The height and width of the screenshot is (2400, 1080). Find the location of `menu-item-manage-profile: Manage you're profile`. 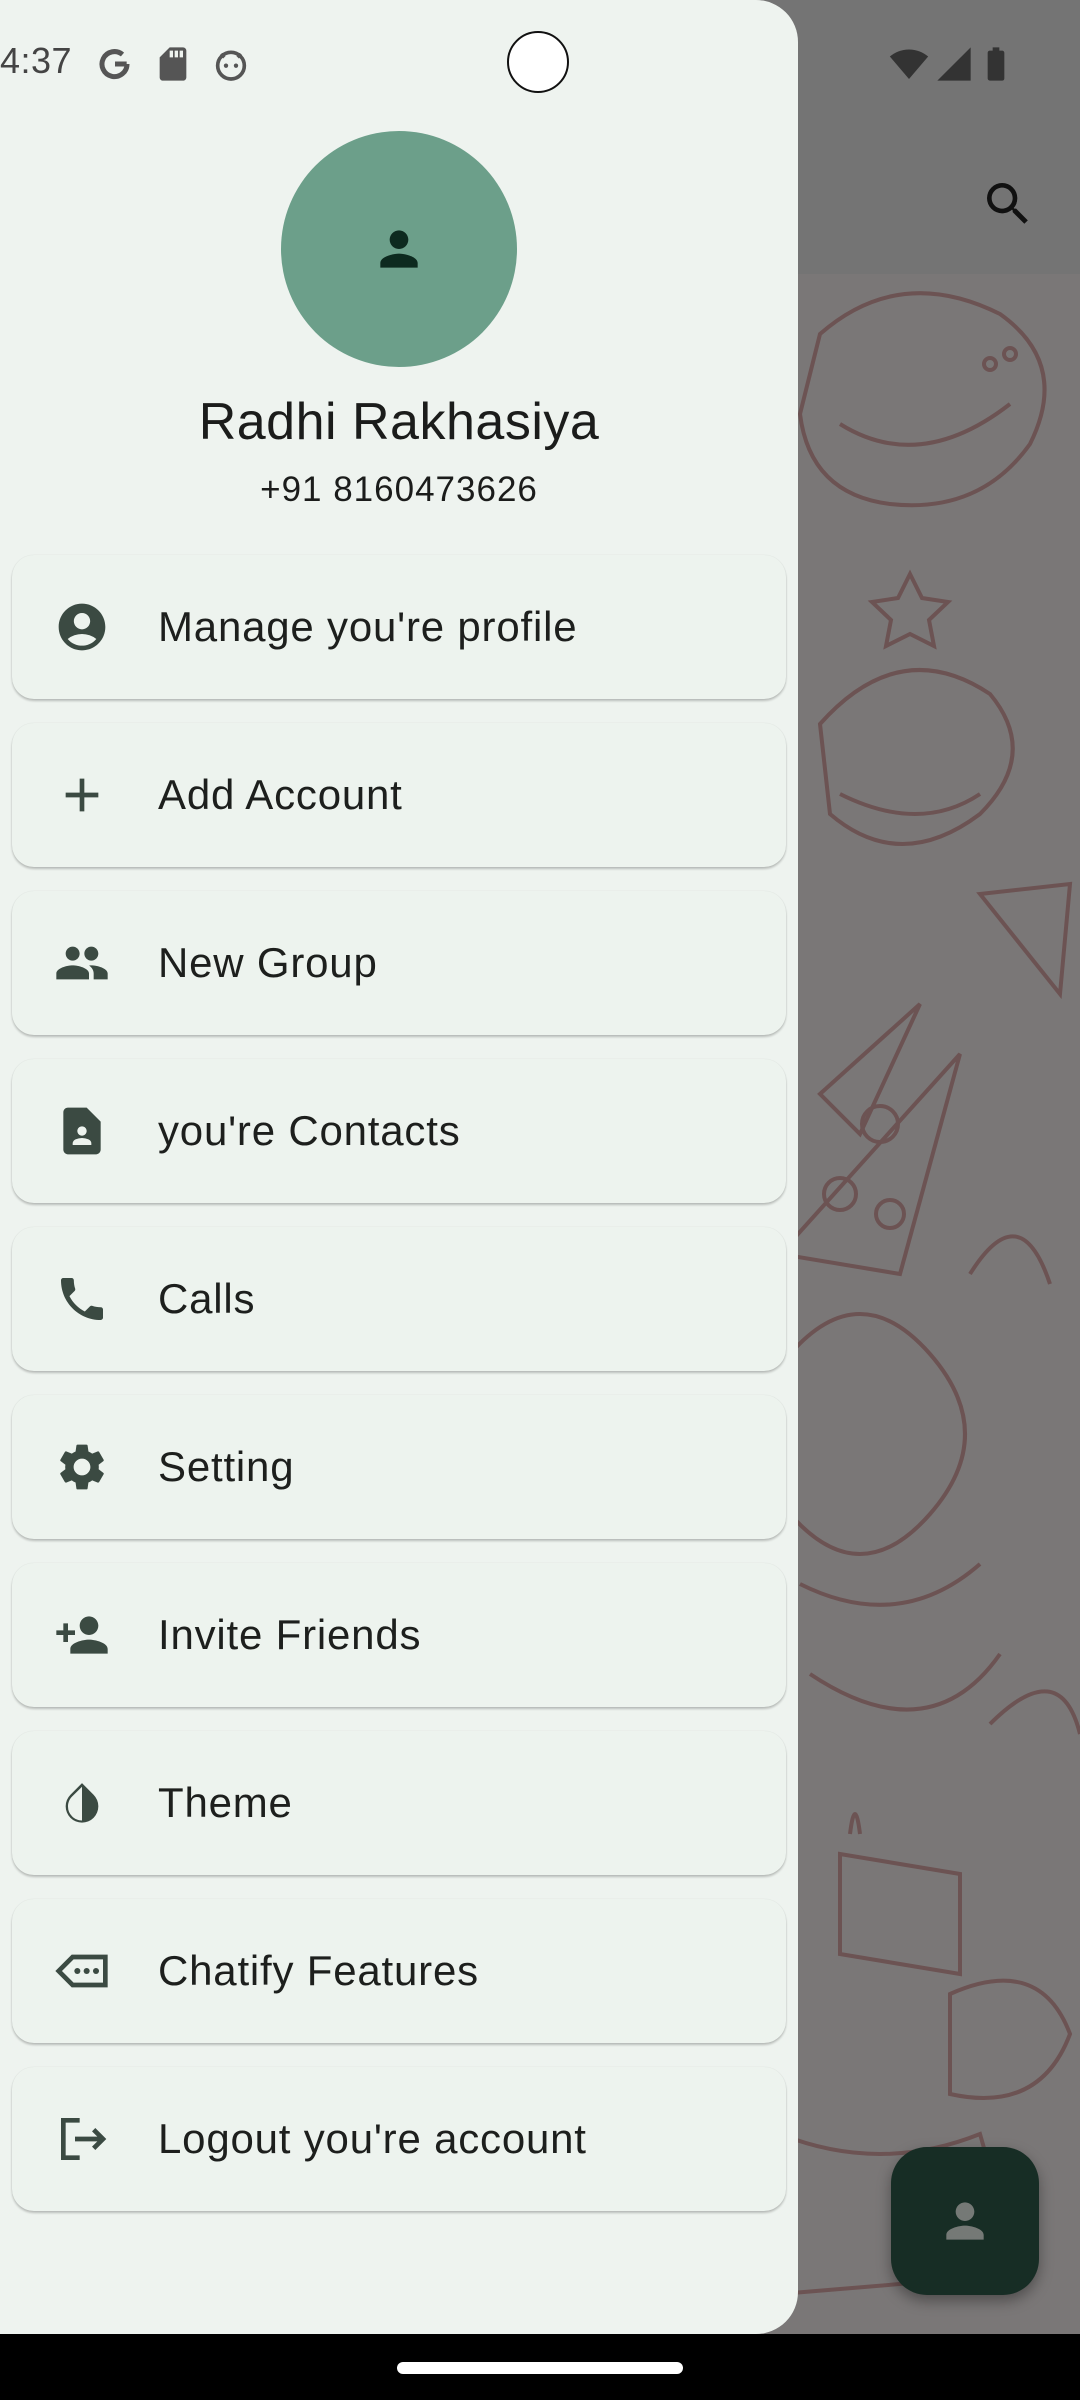

menu-item-manage-profile: Manage you're profile is located at coordinates (399, 627).